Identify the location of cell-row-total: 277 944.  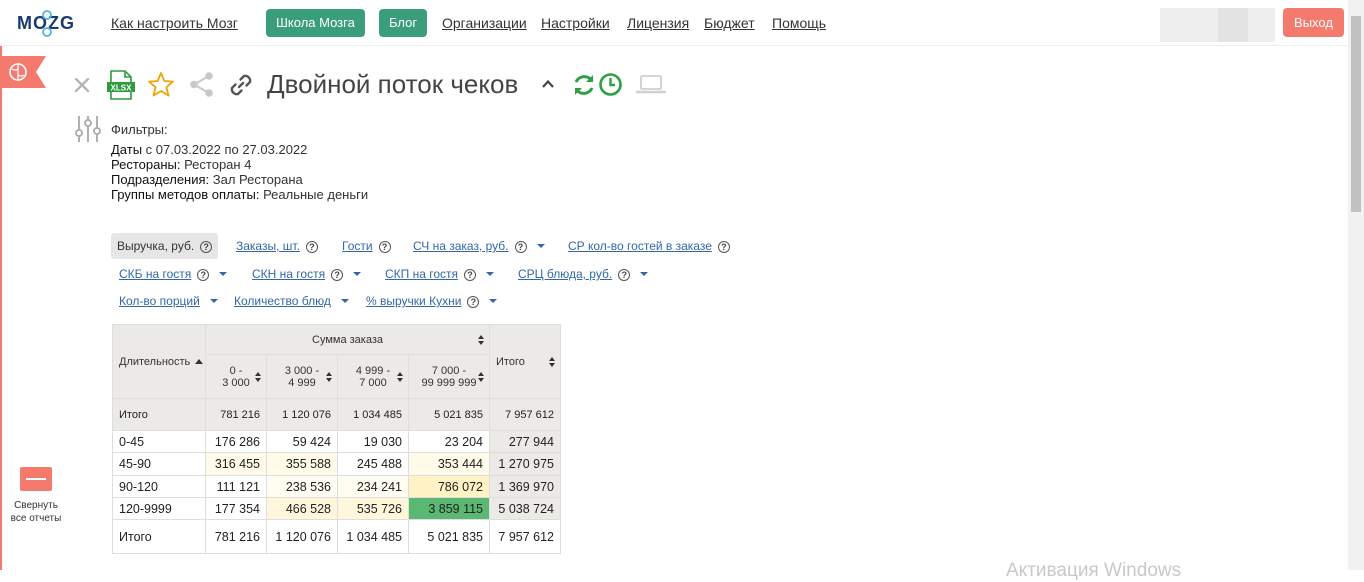
(525, 441).